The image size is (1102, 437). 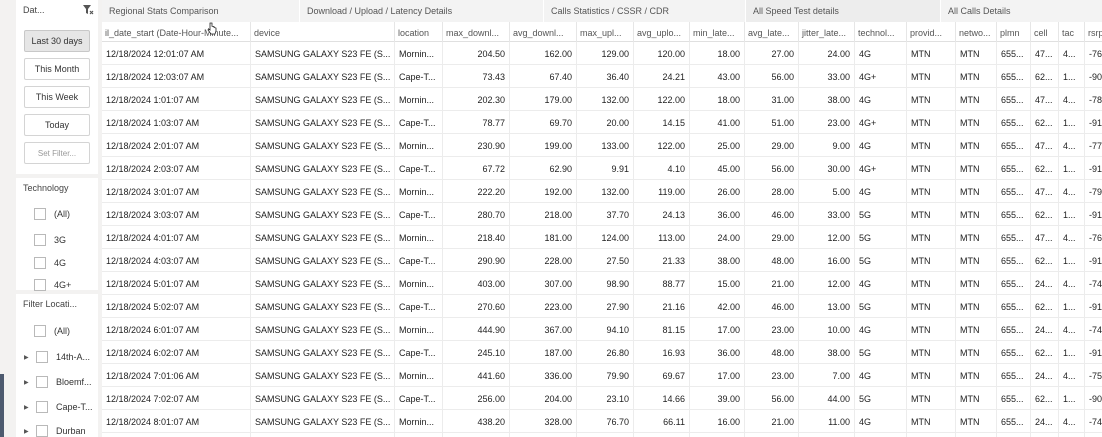 What do you see at coordinates (200, 11) in the screenshot?
I see `tab-regional-stats: Regional Stats Comparison` at bounding box center [200, 11].